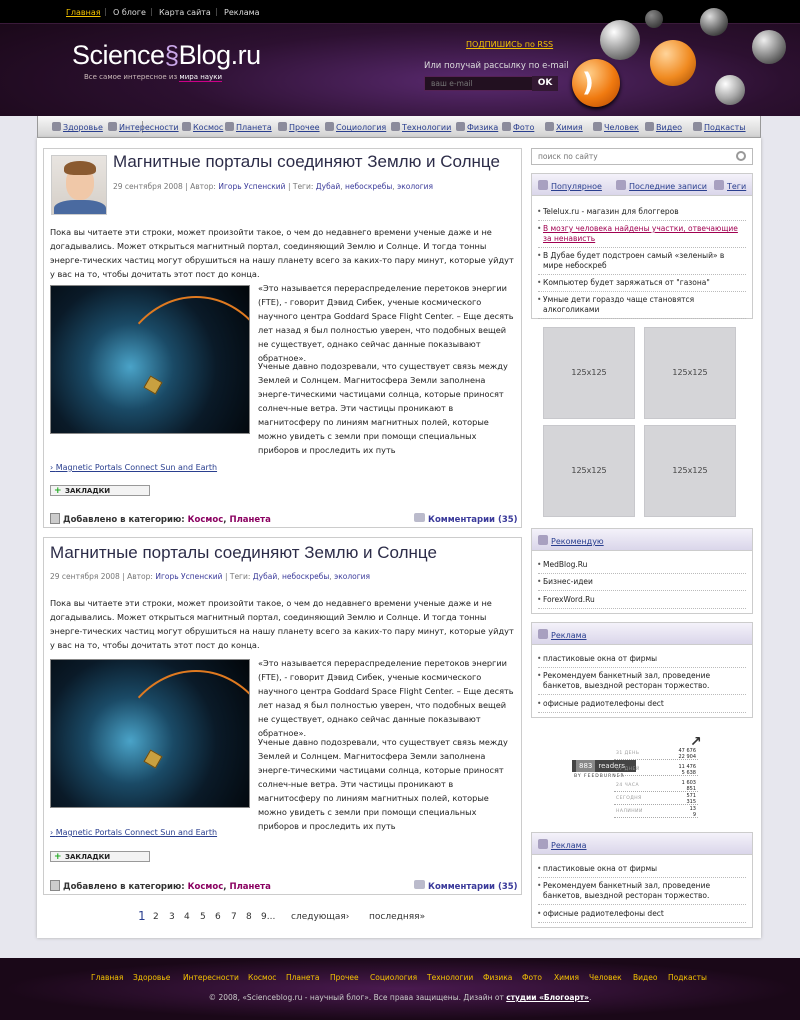 The width and height of the screenshot is (800, 1020). Describe the element at coordinates (299, 127) in the screenshot. I see `nav-item-other: Прочее` at that location.